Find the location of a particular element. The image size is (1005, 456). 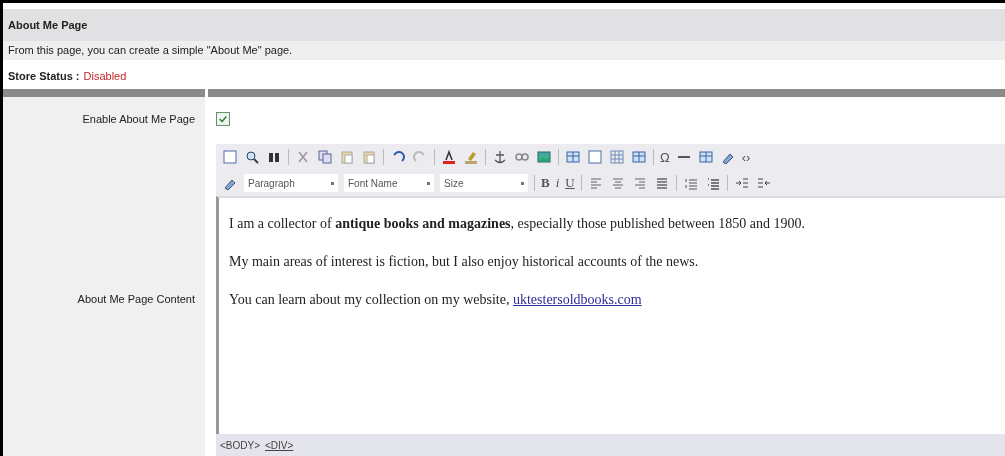

format-dropdown: Font Name is located at coordinates (389, 183).